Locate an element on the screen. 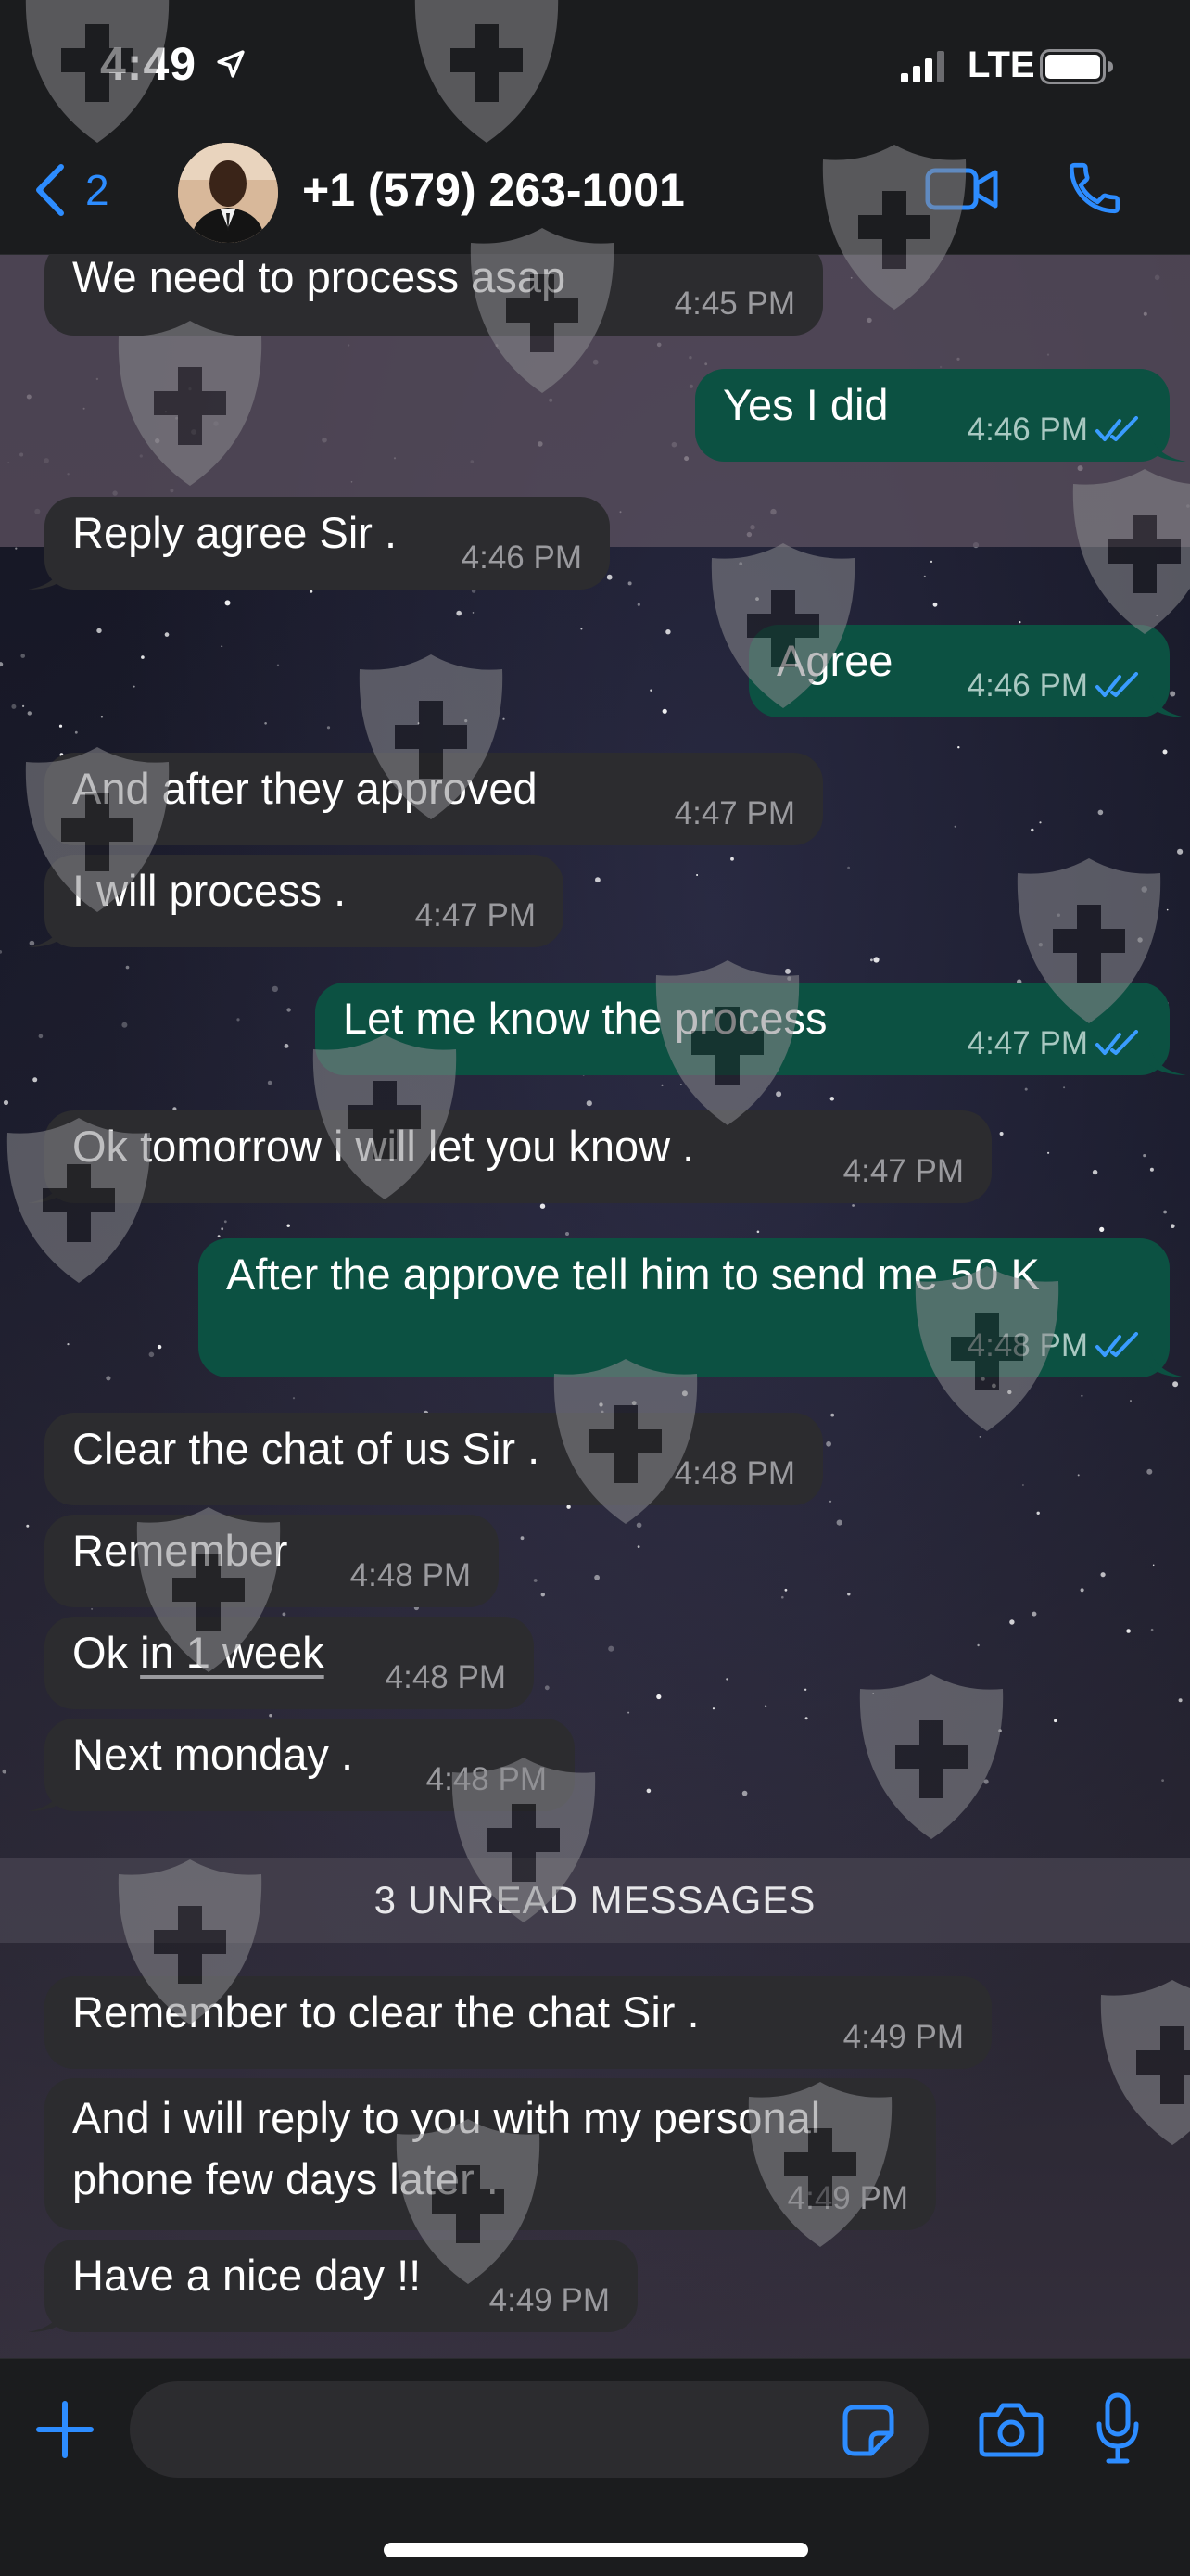 This screenshot has height=2576, width=1190. back-button: 2 is located at coordinates (71, 190).